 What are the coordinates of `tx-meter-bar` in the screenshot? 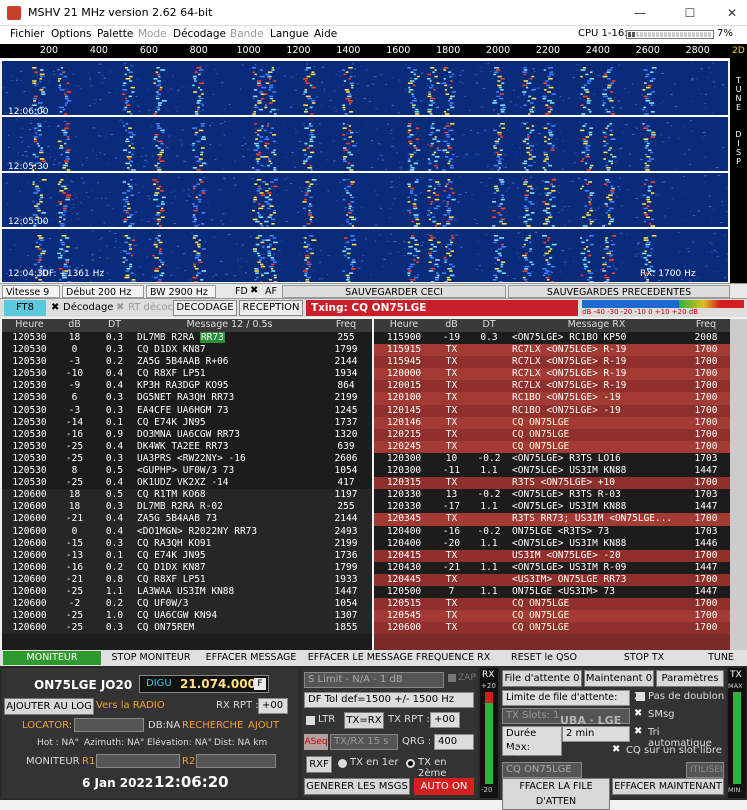 It's located at (737, 738).